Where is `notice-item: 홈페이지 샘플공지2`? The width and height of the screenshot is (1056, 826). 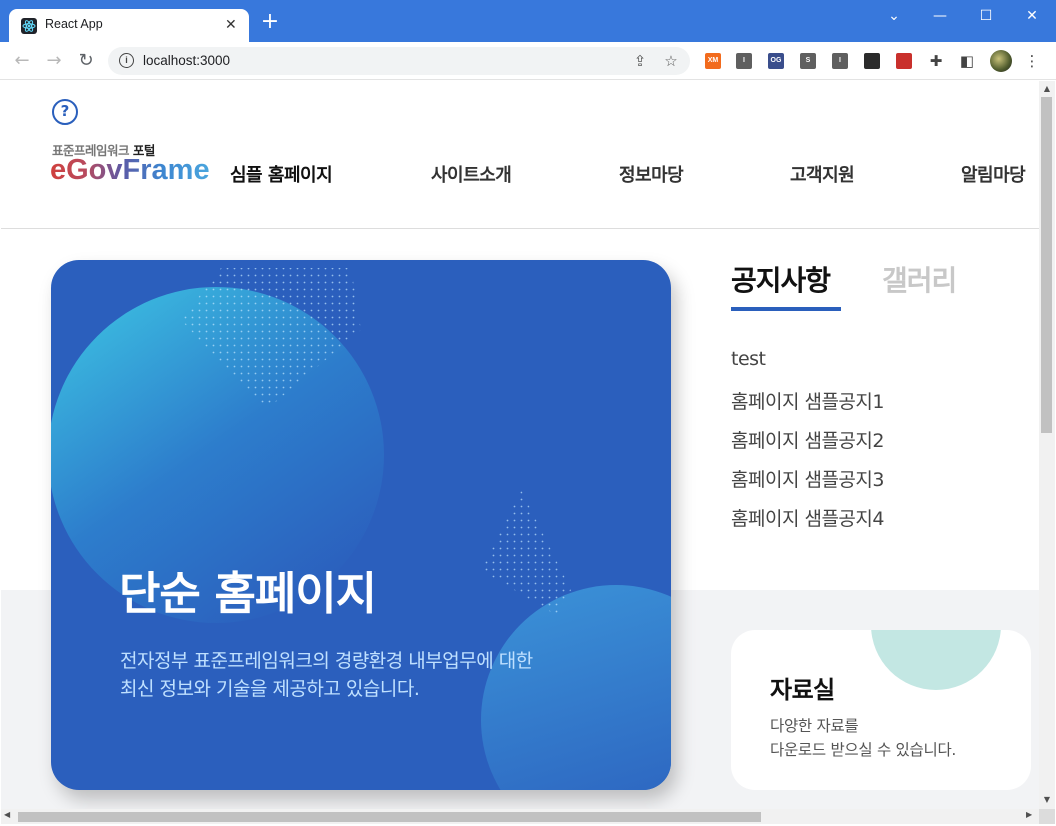
notice-item: 홈페이지 샘플공지2 is located at coordinates (807, 445).